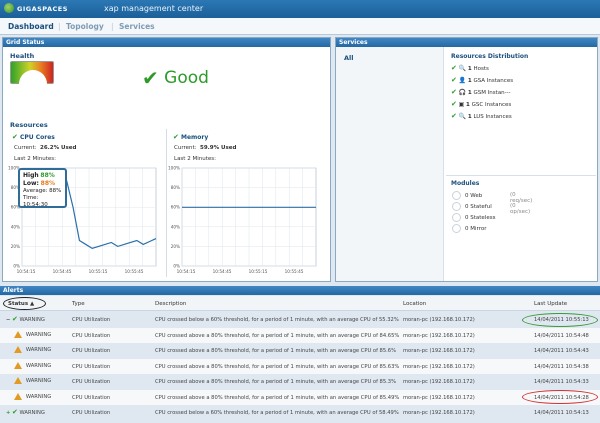 The image size is (600, 423). What do you see at coordinates (462, 68) in the screenshot?
I see `search-icon: 🔍` at bounding box center [462, 68].